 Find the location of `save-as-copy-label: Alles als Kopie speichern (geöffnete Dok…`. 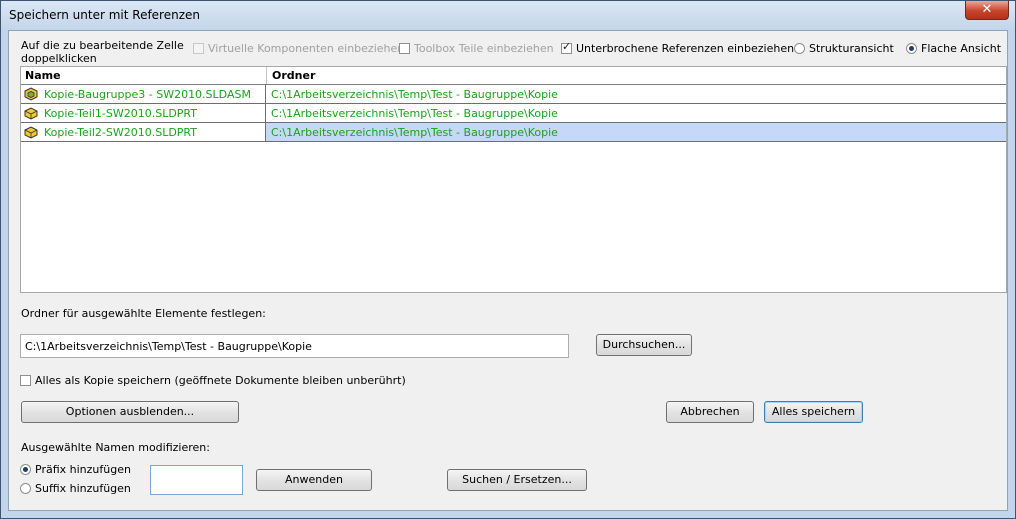

save-as-copy-label: Alles als Kopie speichern (geöffnete Dok… is located at coordinates (220, 380).